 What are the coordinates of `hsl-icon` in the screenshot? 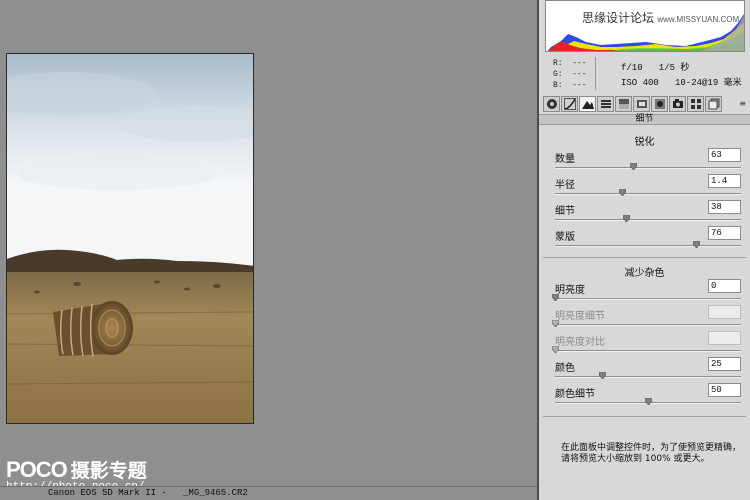 It's located at (605, 104).